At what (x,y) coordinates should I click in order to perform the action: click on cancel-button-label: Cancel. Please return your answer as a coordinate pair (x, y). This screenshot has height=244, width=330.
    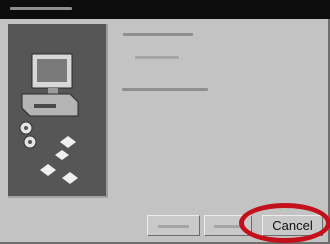
    Looking at the image, I should click on (292, 225).